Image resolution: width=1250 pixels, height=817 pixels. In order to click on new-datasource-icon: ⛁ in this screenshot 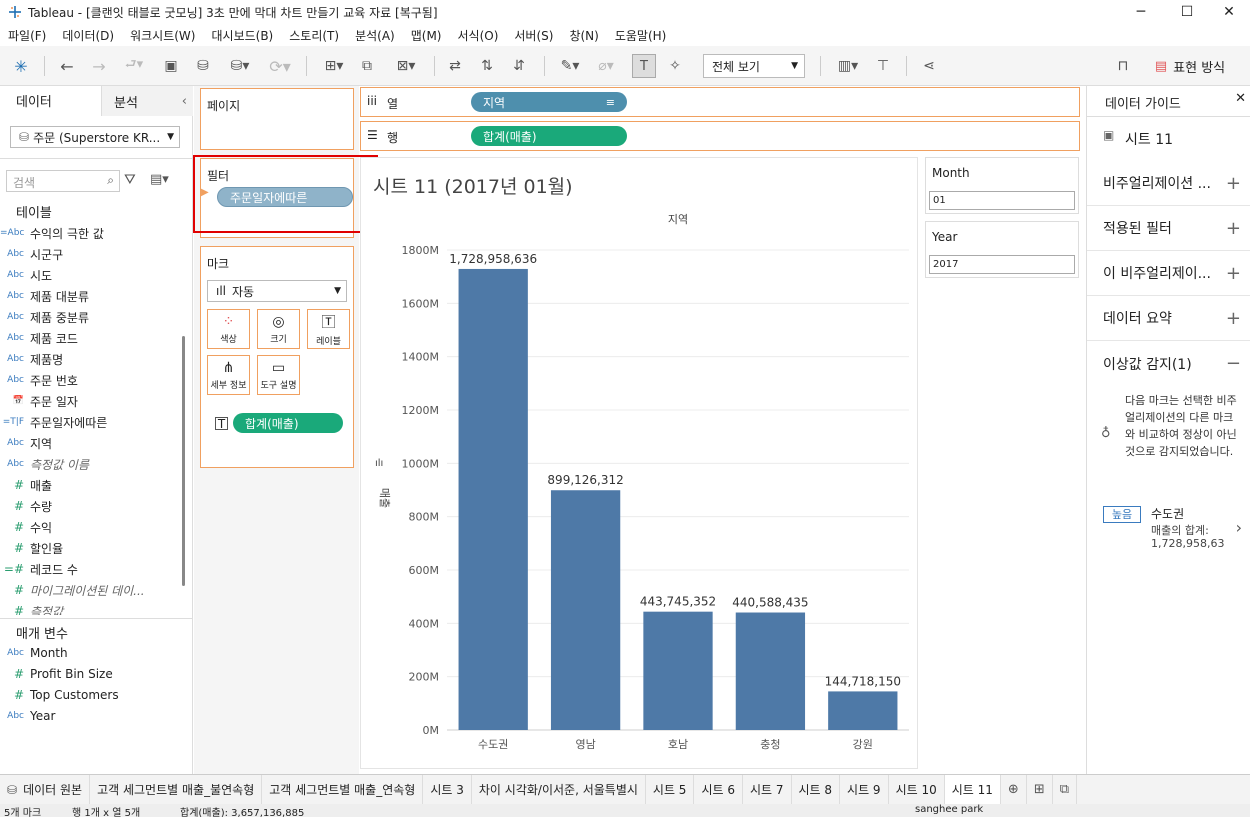, I will do `click(203, 66)`.